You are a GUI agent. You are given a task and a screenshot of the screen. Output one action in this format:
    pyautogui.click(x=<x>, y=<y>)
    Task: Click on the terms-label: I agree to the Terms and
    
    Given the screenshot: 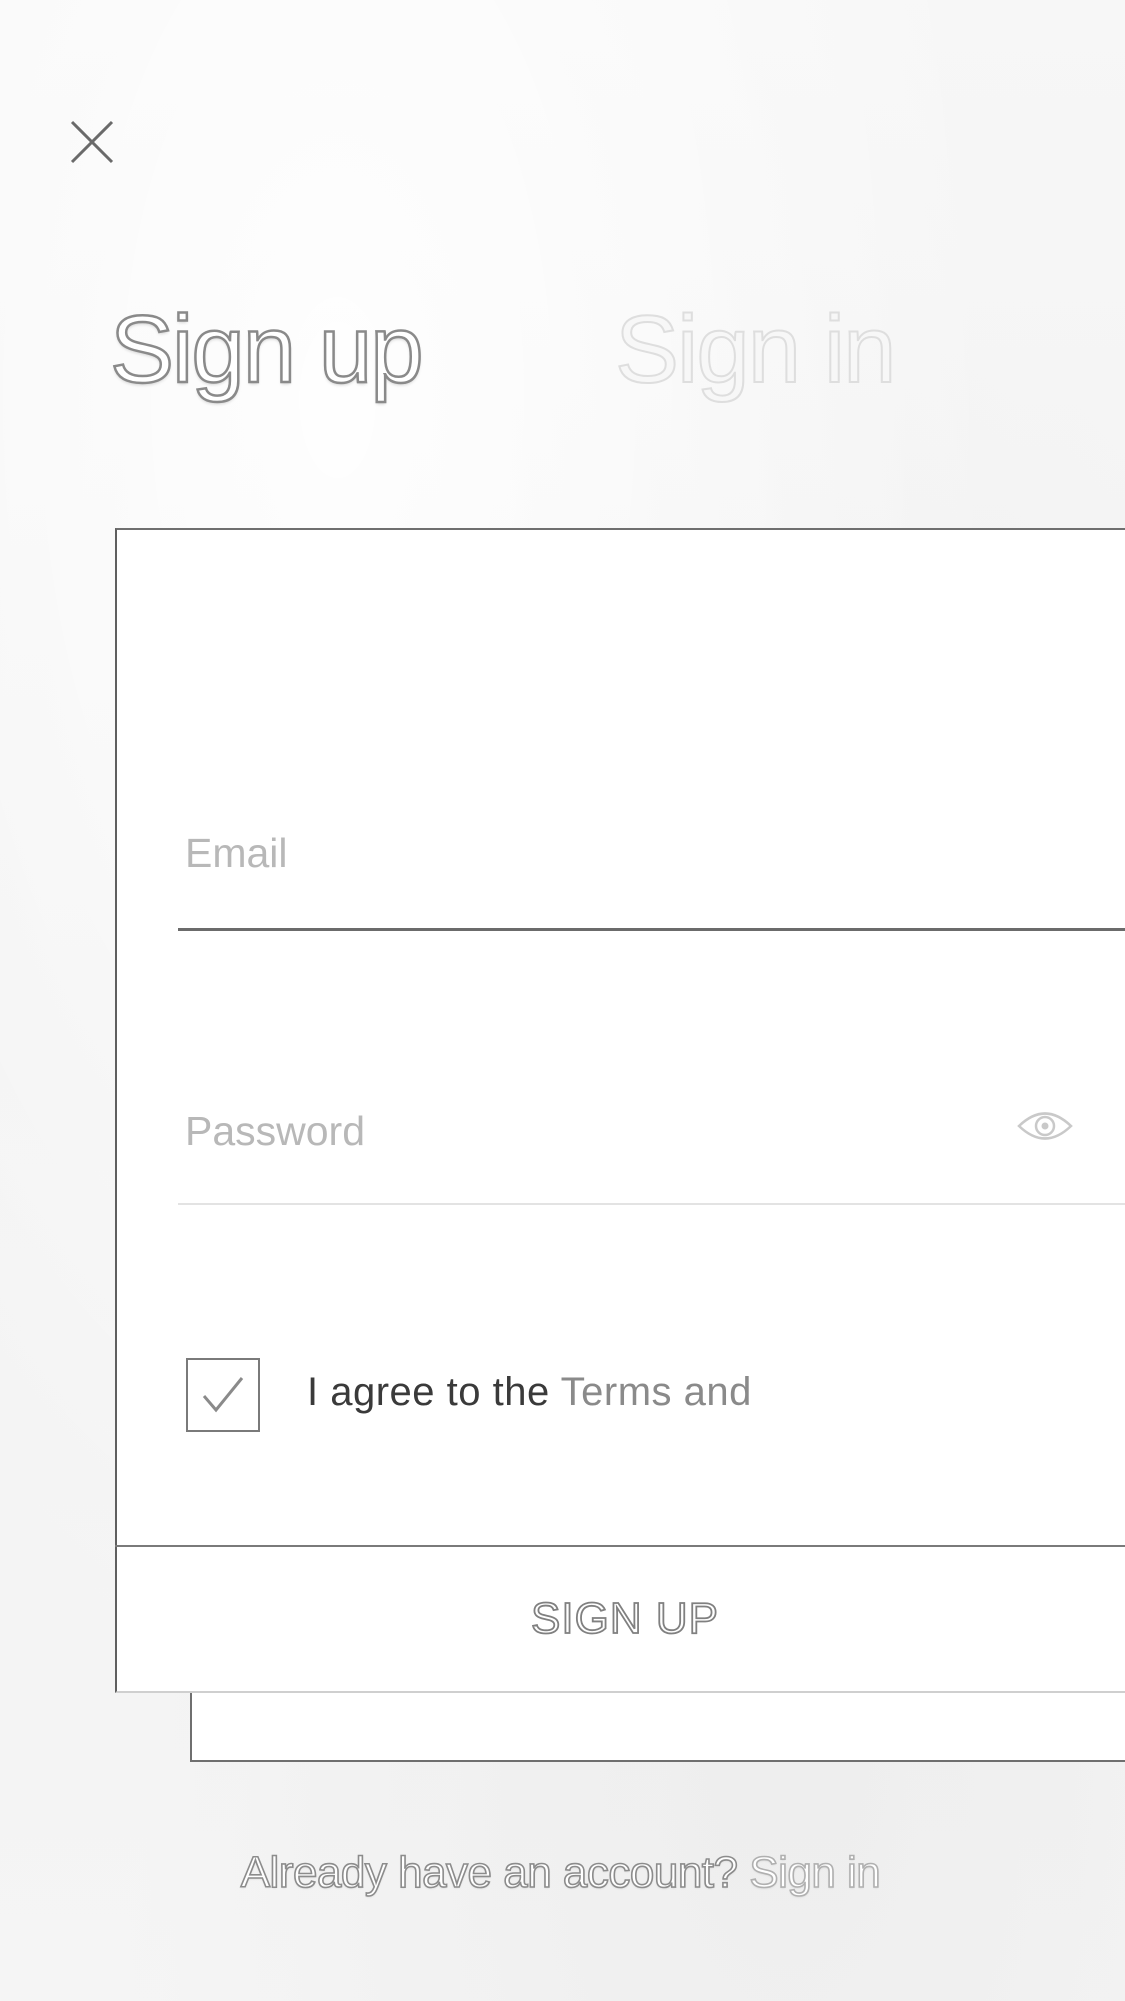 What is the action you would take?
    pyautogui.click(x=529, y=1392)
    